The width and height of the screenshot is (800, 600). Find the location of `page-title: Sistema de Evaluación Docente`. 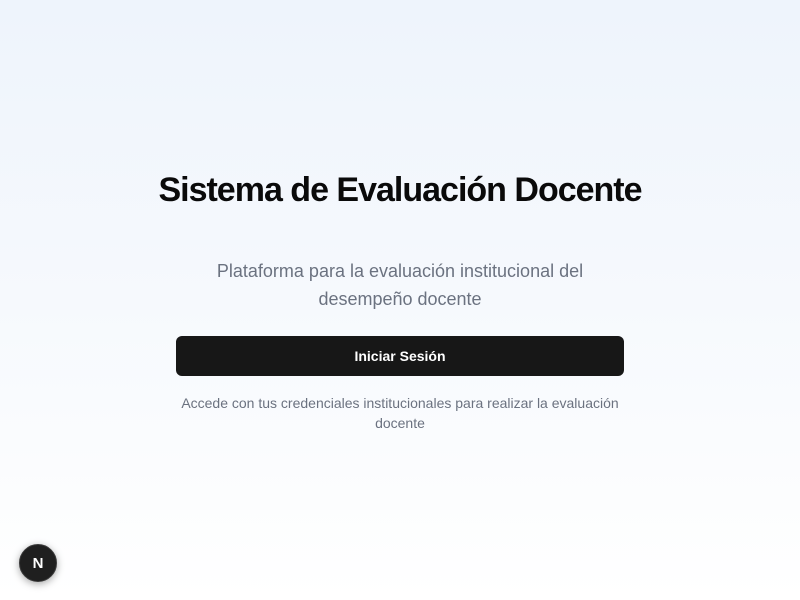

page-title: Sistema de Evaluación Docente is located at coordinates (400, 190).